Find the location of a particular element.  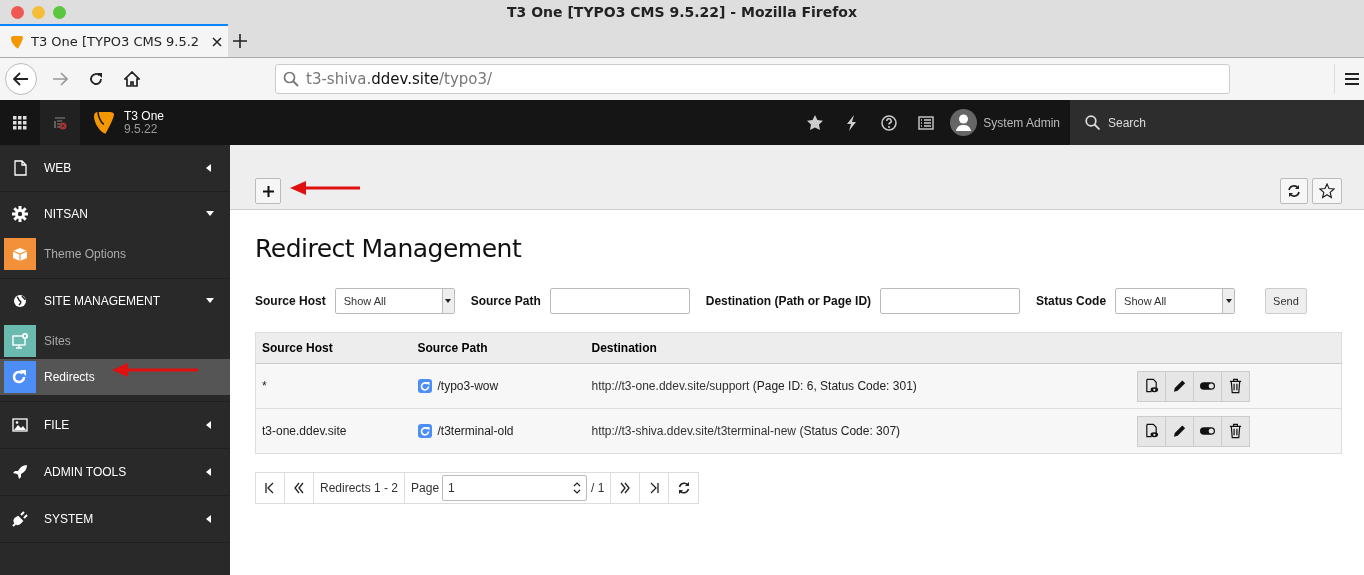

version-number: 9.5.22 is located at coordinates (141, 129).